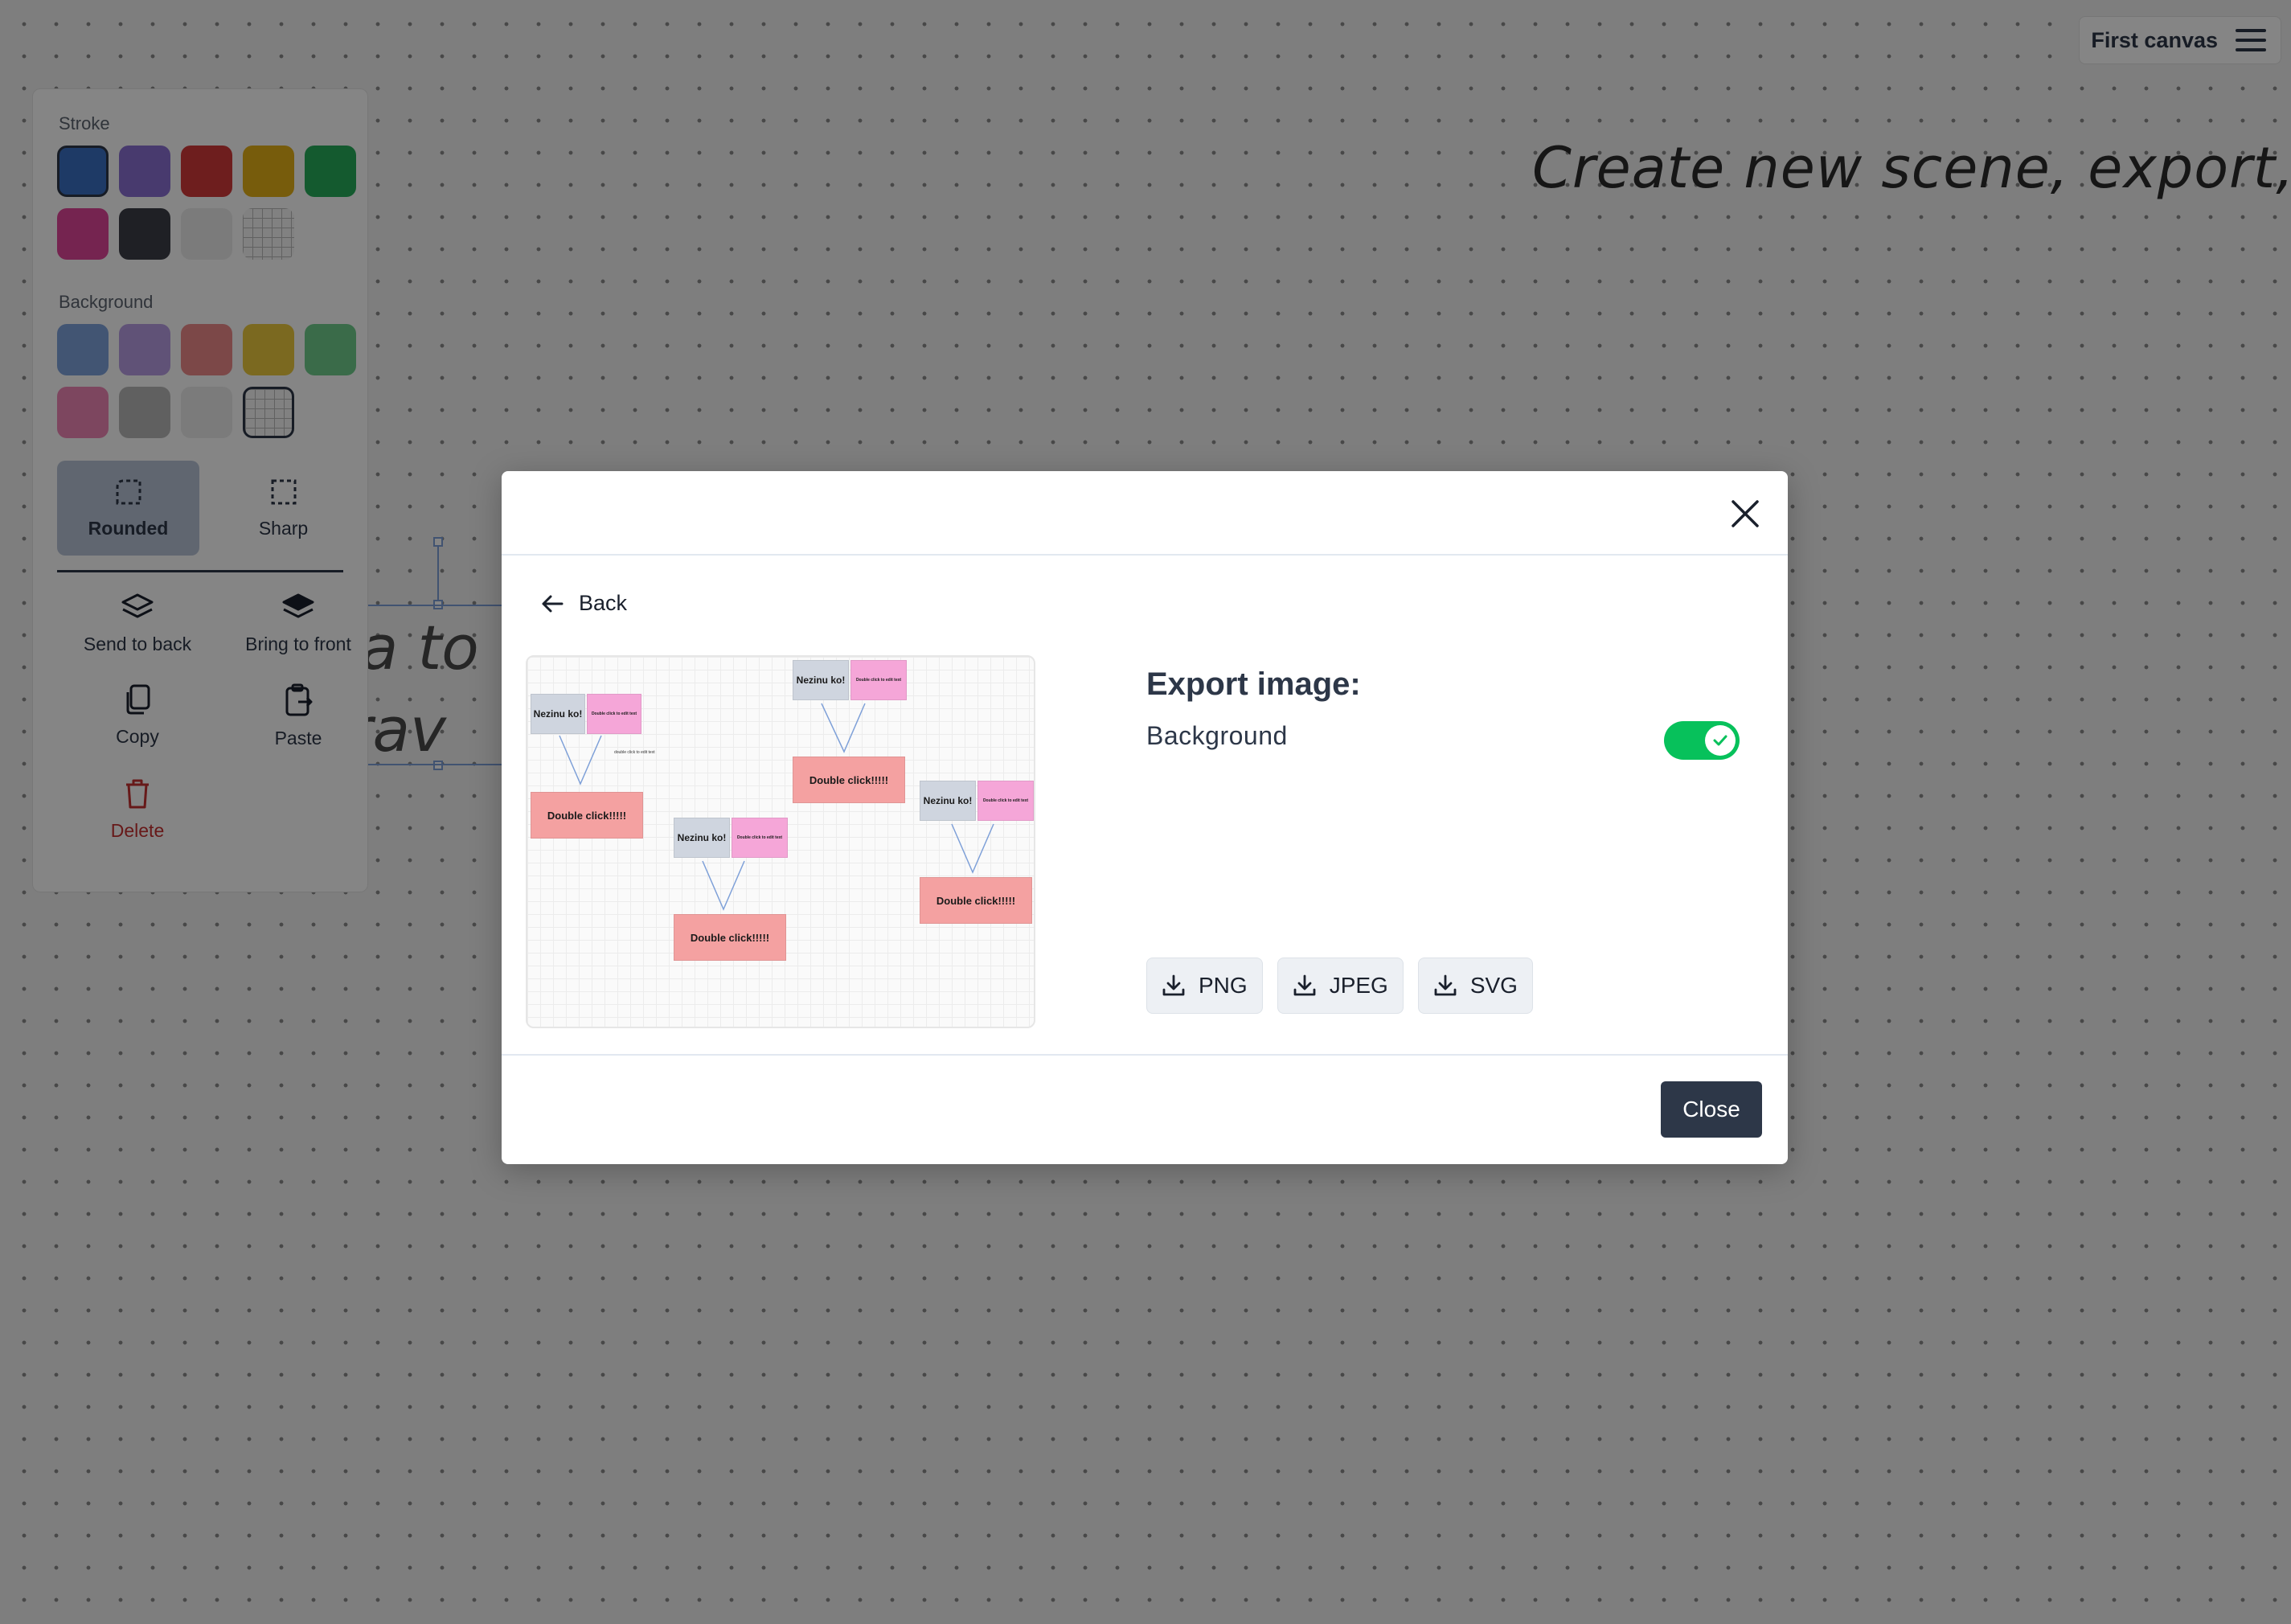 The height and width of the screenshot is (1624, 2291). What do you see at coordinates (1145, 1109) in the screenshot?
I see `dialog-footer: Close` at bounding box center [1145, 1109].